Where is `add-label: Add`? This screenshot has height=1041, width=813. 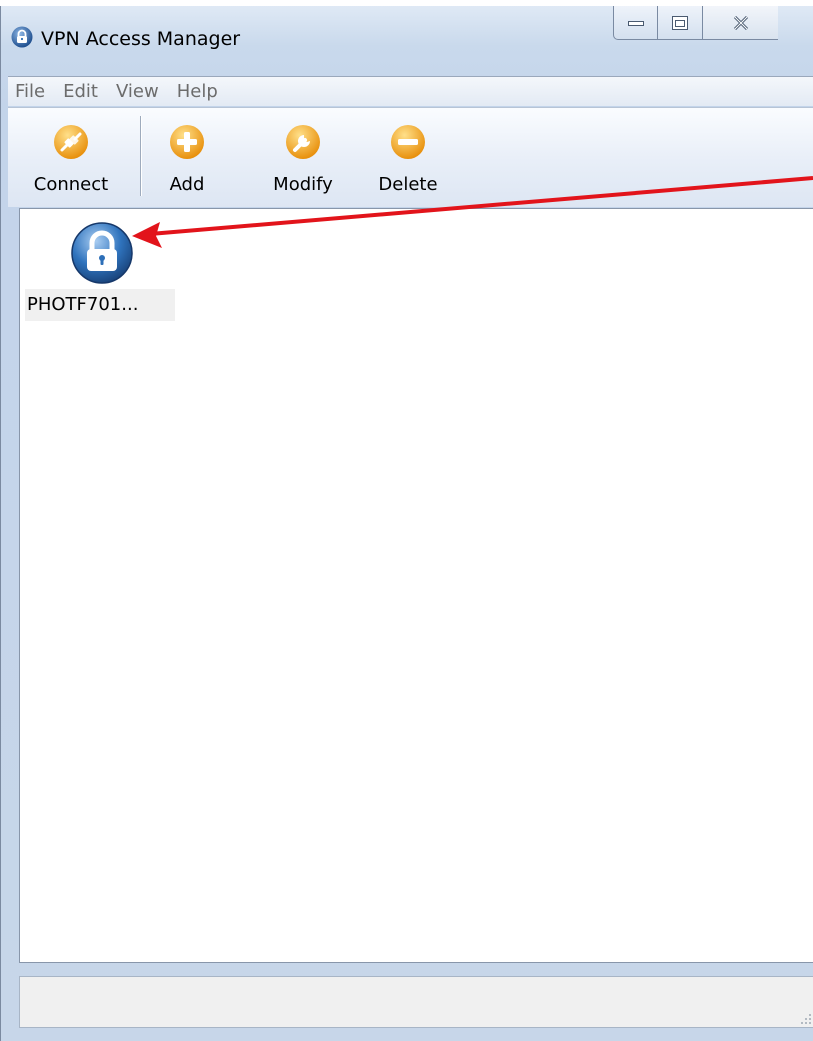
add-label: Add is located at coordinates (187, 184).